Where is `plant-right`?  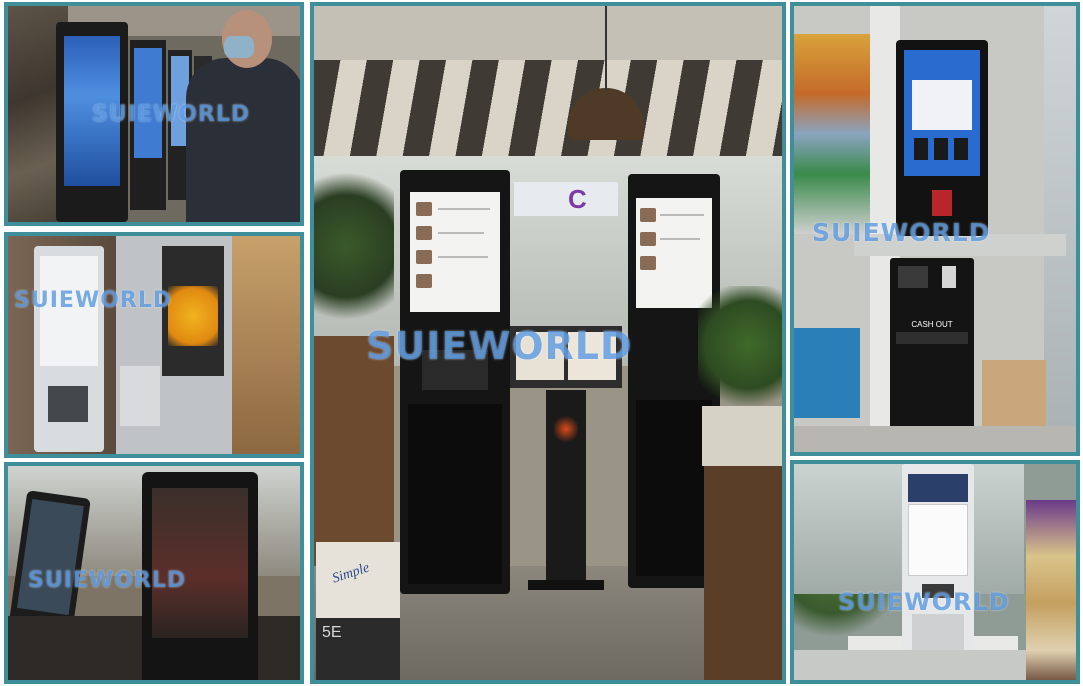 plant-right is located at coordinates (740, 351).